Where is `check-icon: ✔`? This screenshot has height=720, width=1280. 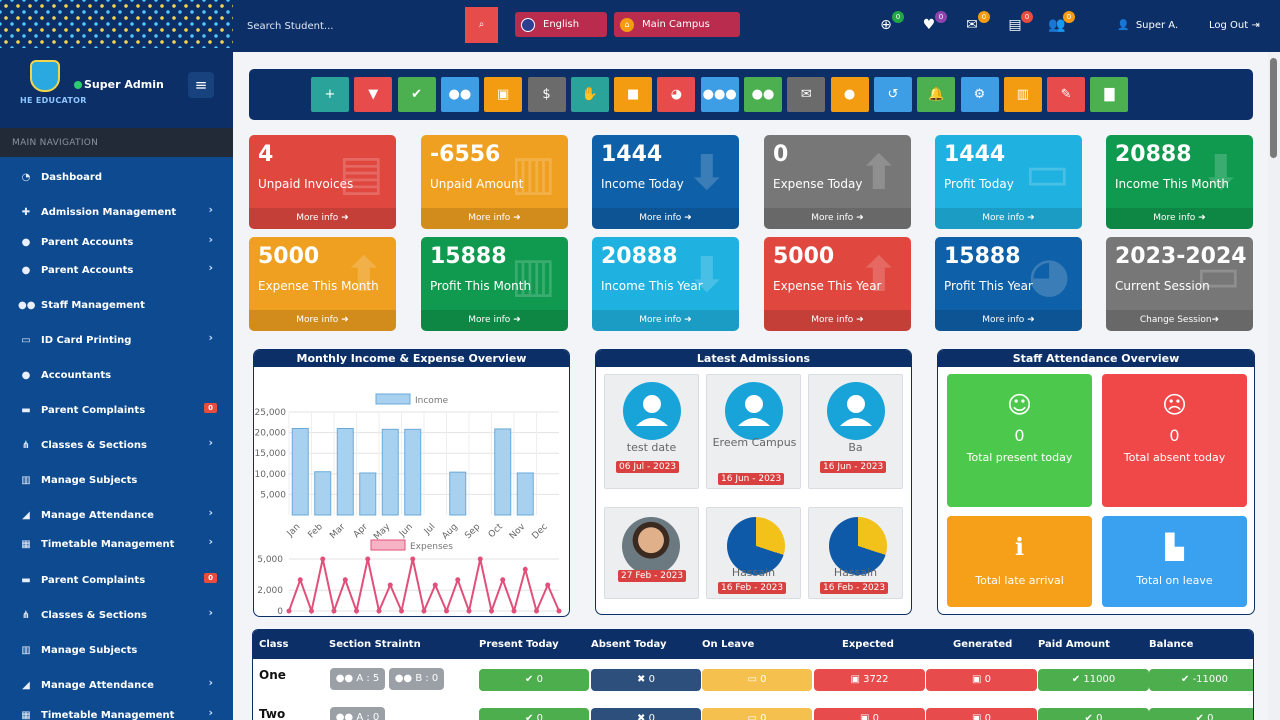
check-icon: ✔ is located at coordinates (1187, 679).